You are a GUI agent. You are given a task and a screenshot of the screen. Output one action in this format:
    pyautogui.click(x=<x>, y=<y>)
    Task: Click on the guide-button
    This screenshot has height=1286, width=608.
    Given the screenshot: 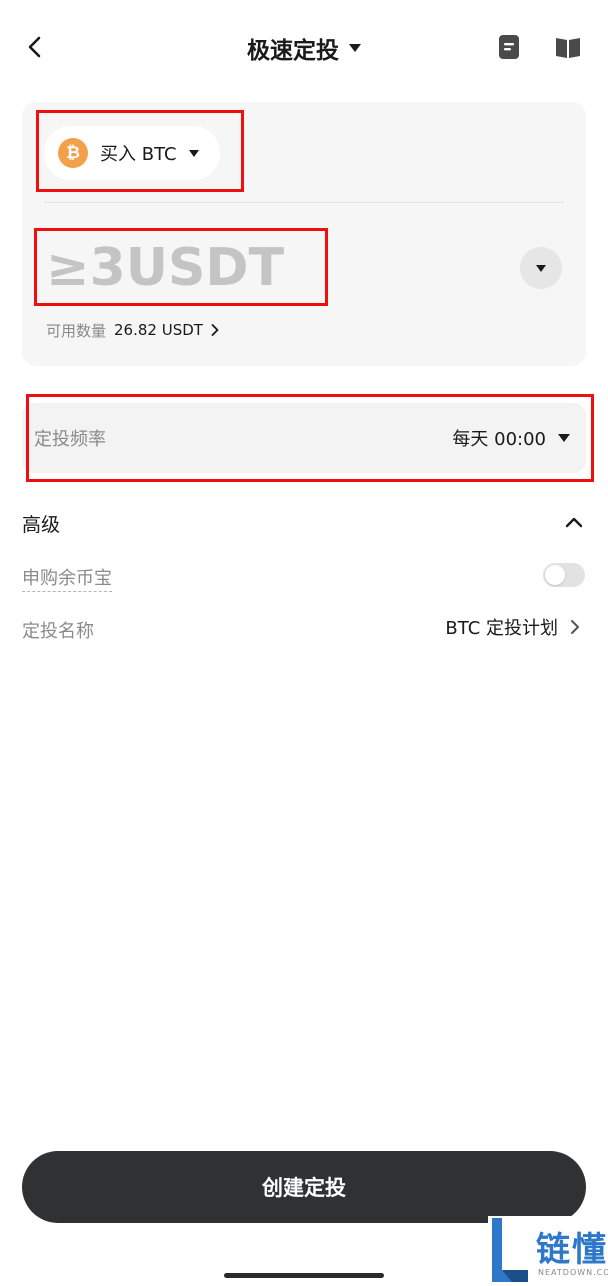 What is the action you would take?
    pyautogui.click(x=568, y=47)
    